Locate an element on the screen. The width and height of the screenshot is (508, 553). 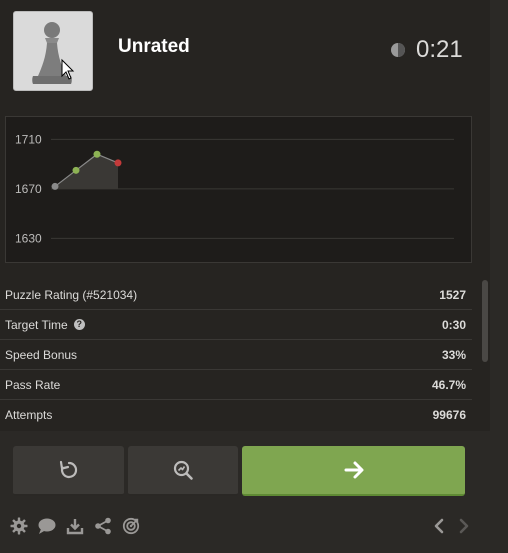
chat-icon is located at coordinates (47, 526).